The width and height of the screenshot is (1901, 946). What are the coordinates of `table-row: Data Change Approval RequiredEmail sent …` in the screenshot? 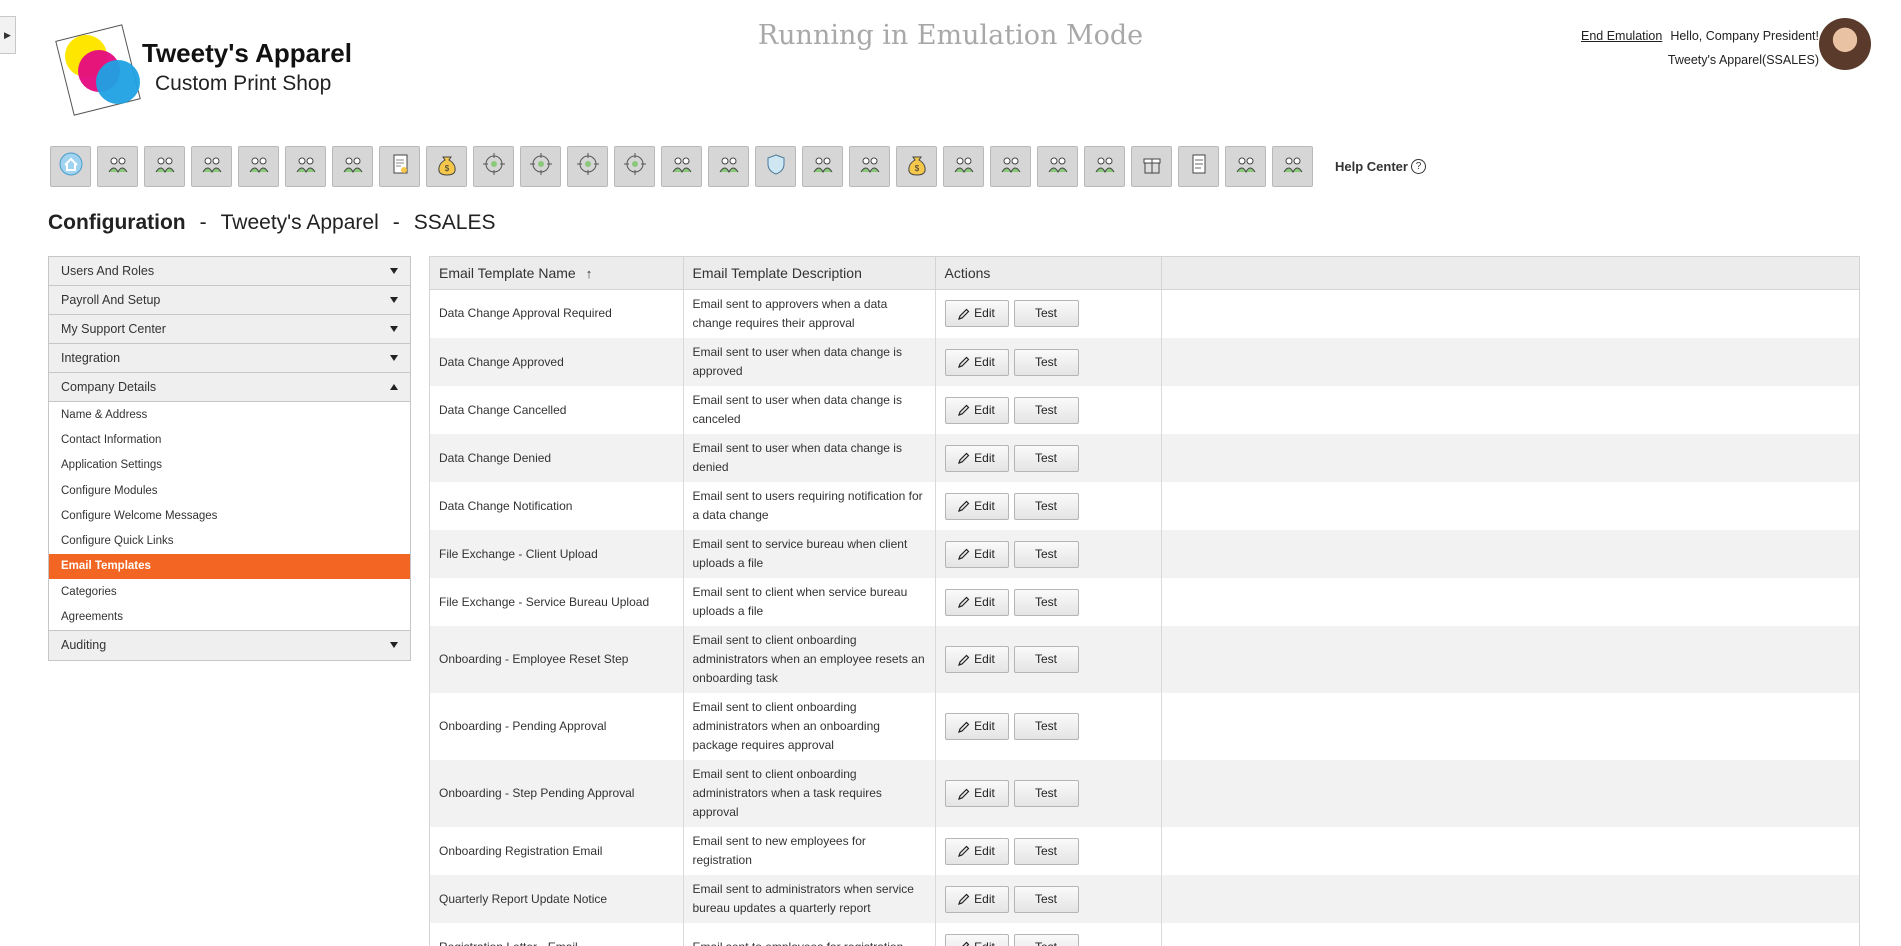 It's located at (1145, 313).